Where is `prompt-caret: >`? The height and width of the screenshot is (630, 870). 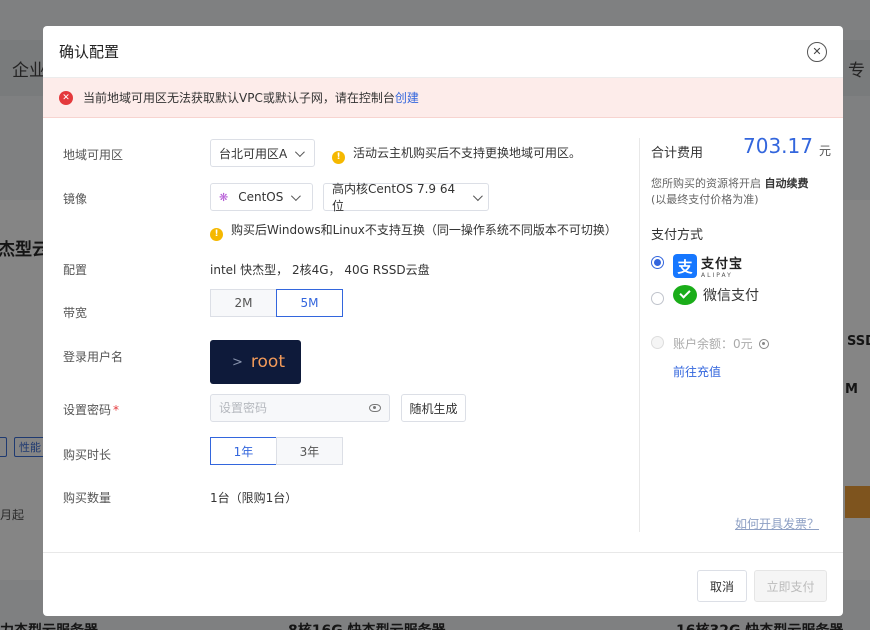
prompt-caret: > is located at coordinates (237, 362).